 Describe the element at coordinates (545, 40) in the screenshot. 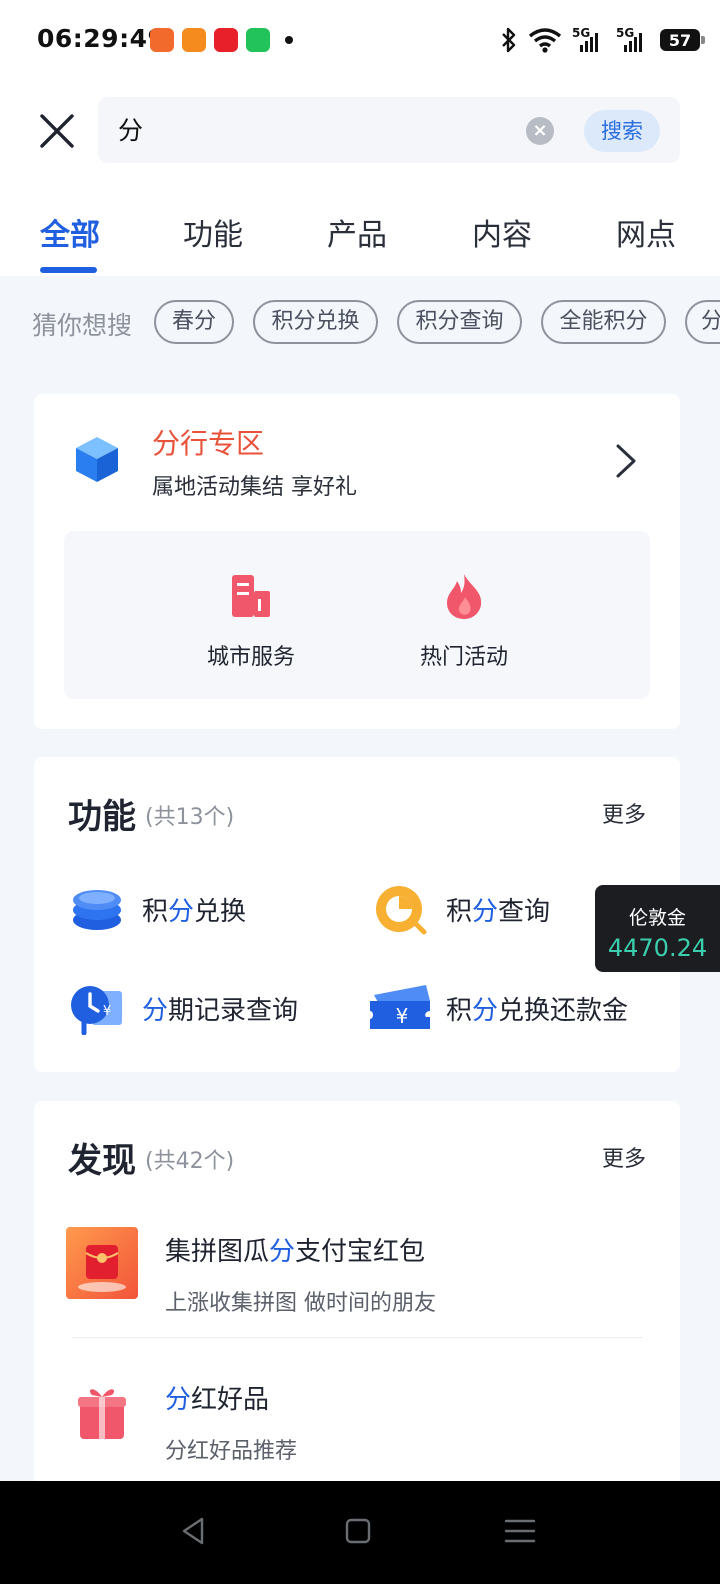

I see `wifi-icon` at that location.